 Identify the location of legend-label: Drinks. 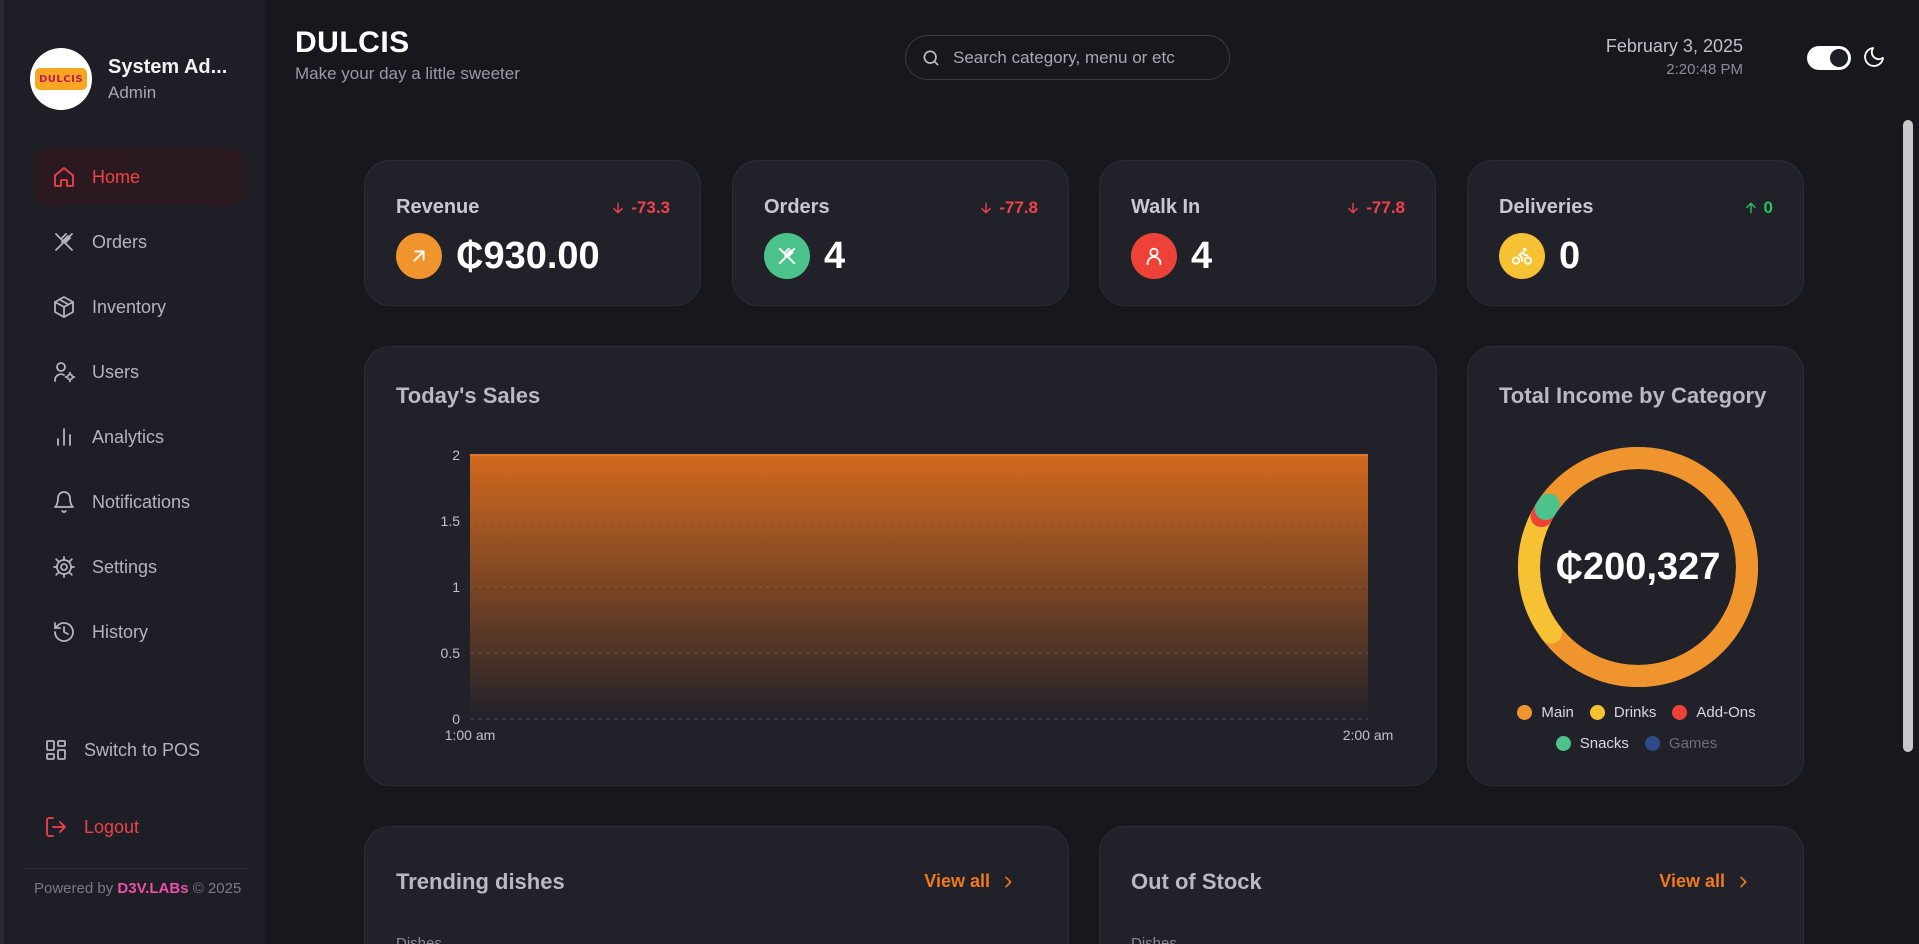
(1635, 712).